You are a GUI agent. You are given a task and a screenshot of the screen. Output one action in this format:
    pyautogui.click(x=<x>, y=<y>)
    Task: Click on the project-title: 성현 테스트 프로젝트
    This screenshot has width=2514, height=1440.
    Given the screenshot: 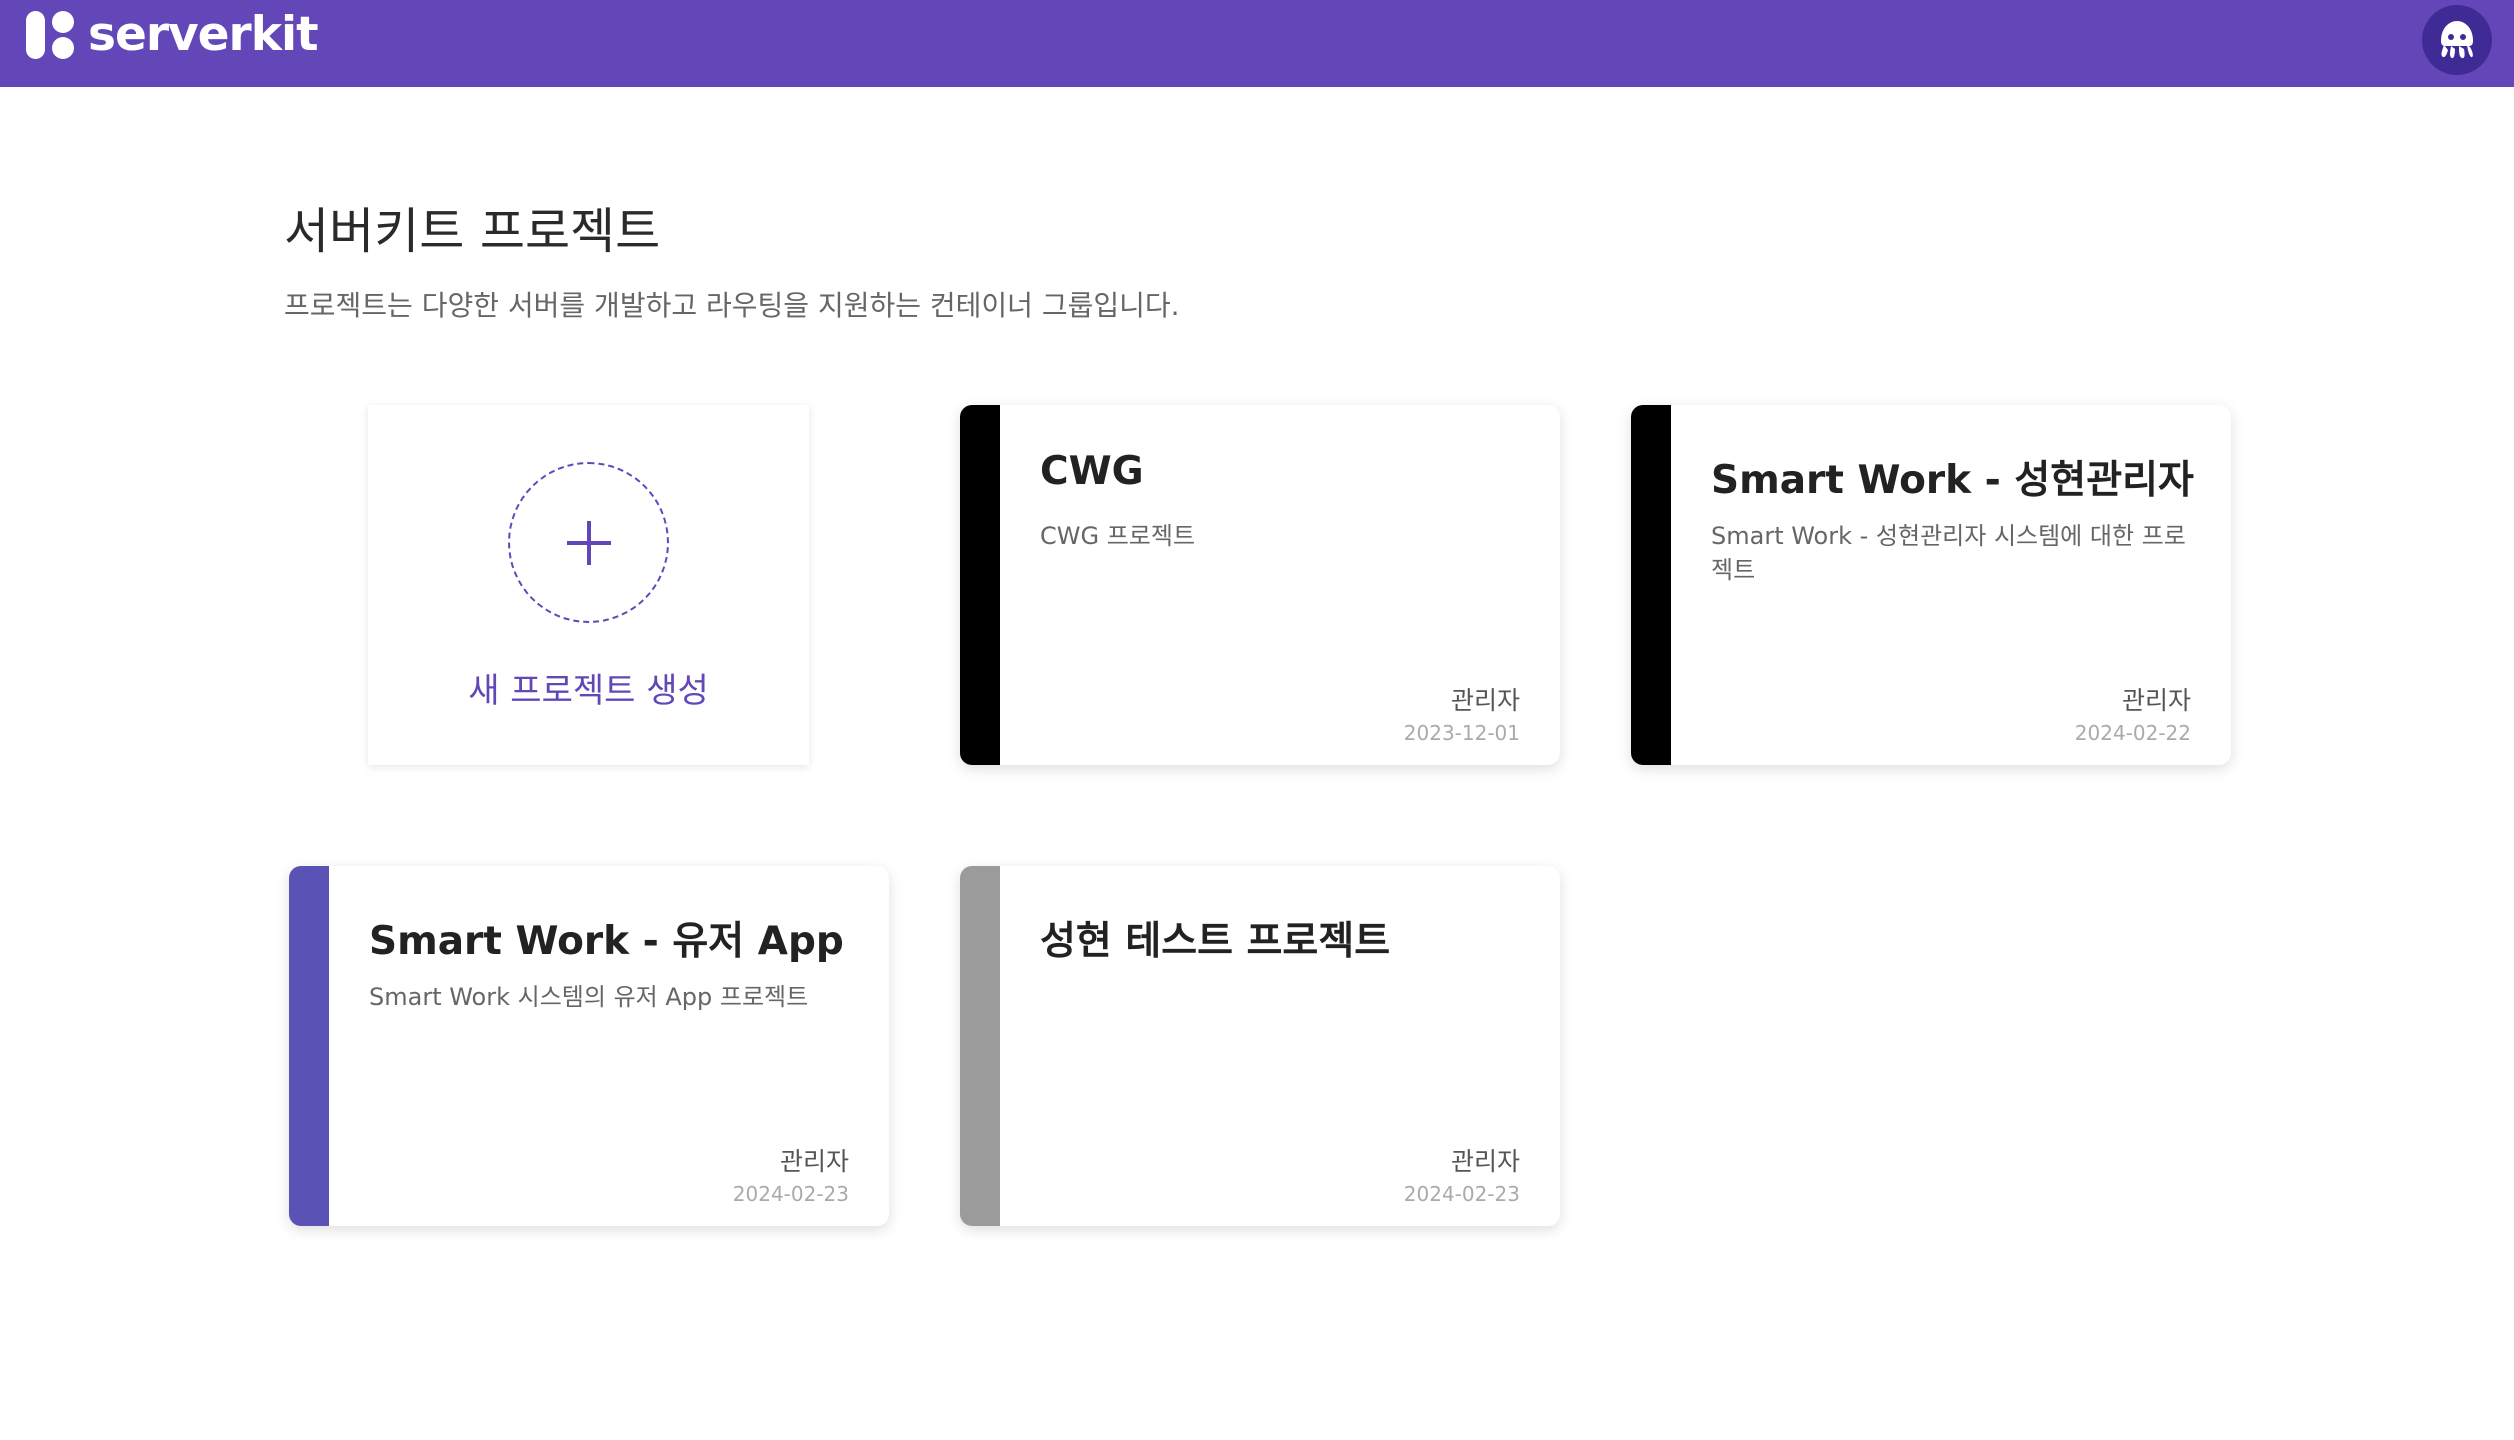 What is the action you would take?
    pyautogui.click(x=1215, y=941)
    